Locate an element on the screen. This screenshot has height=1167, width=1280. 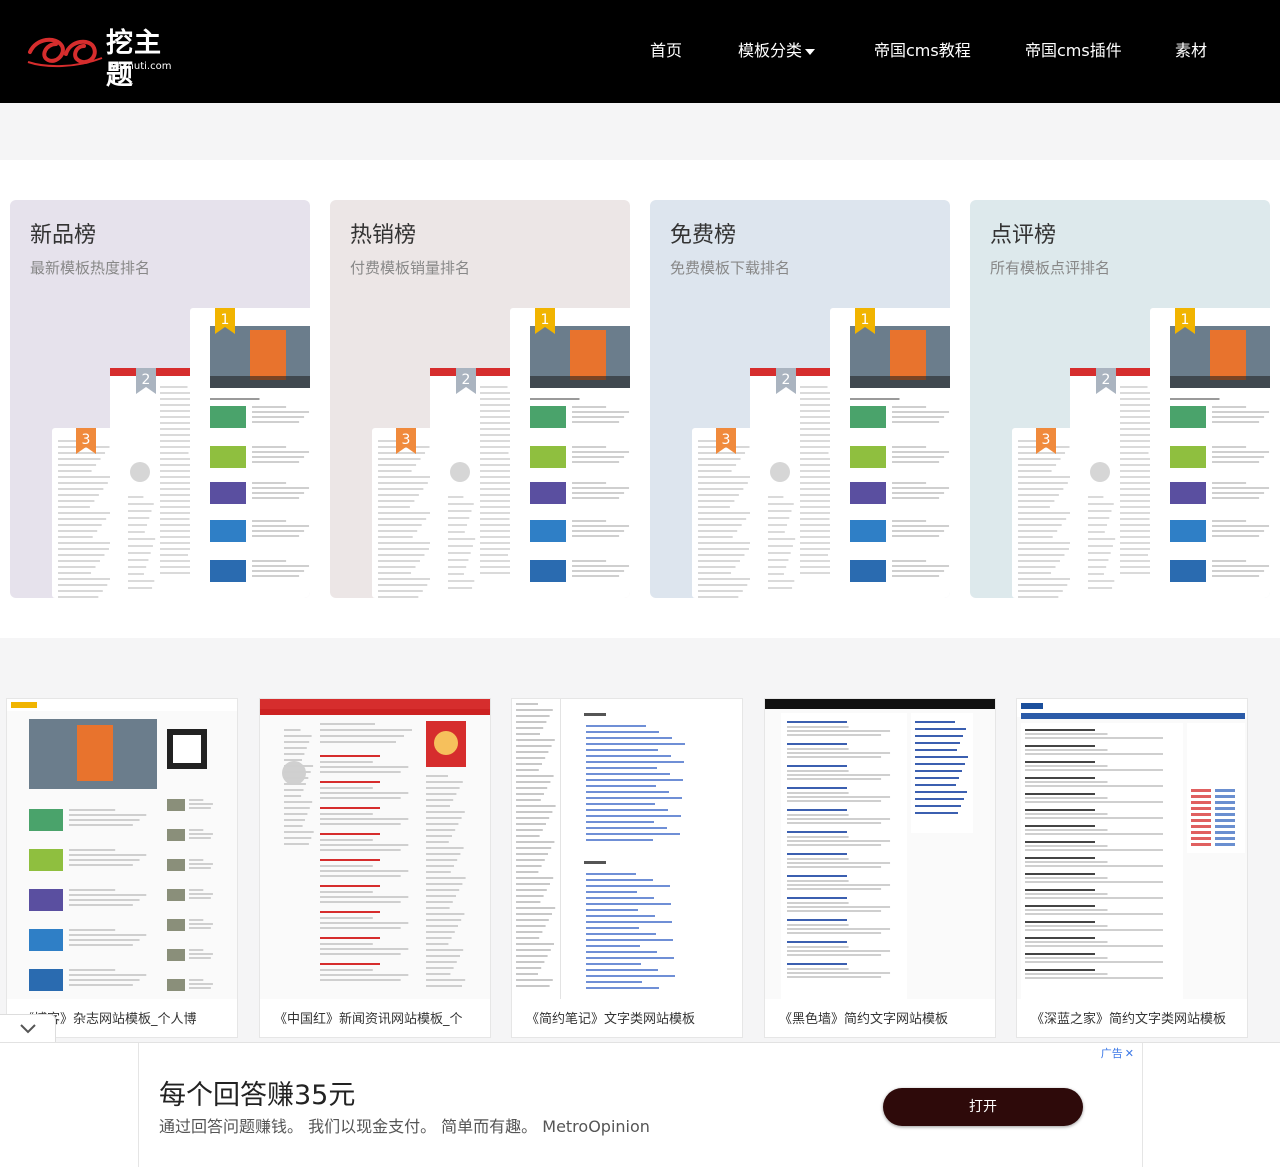
template-card: 《简约笔记》文字类网站模板 is located at coordinates (627, 868).